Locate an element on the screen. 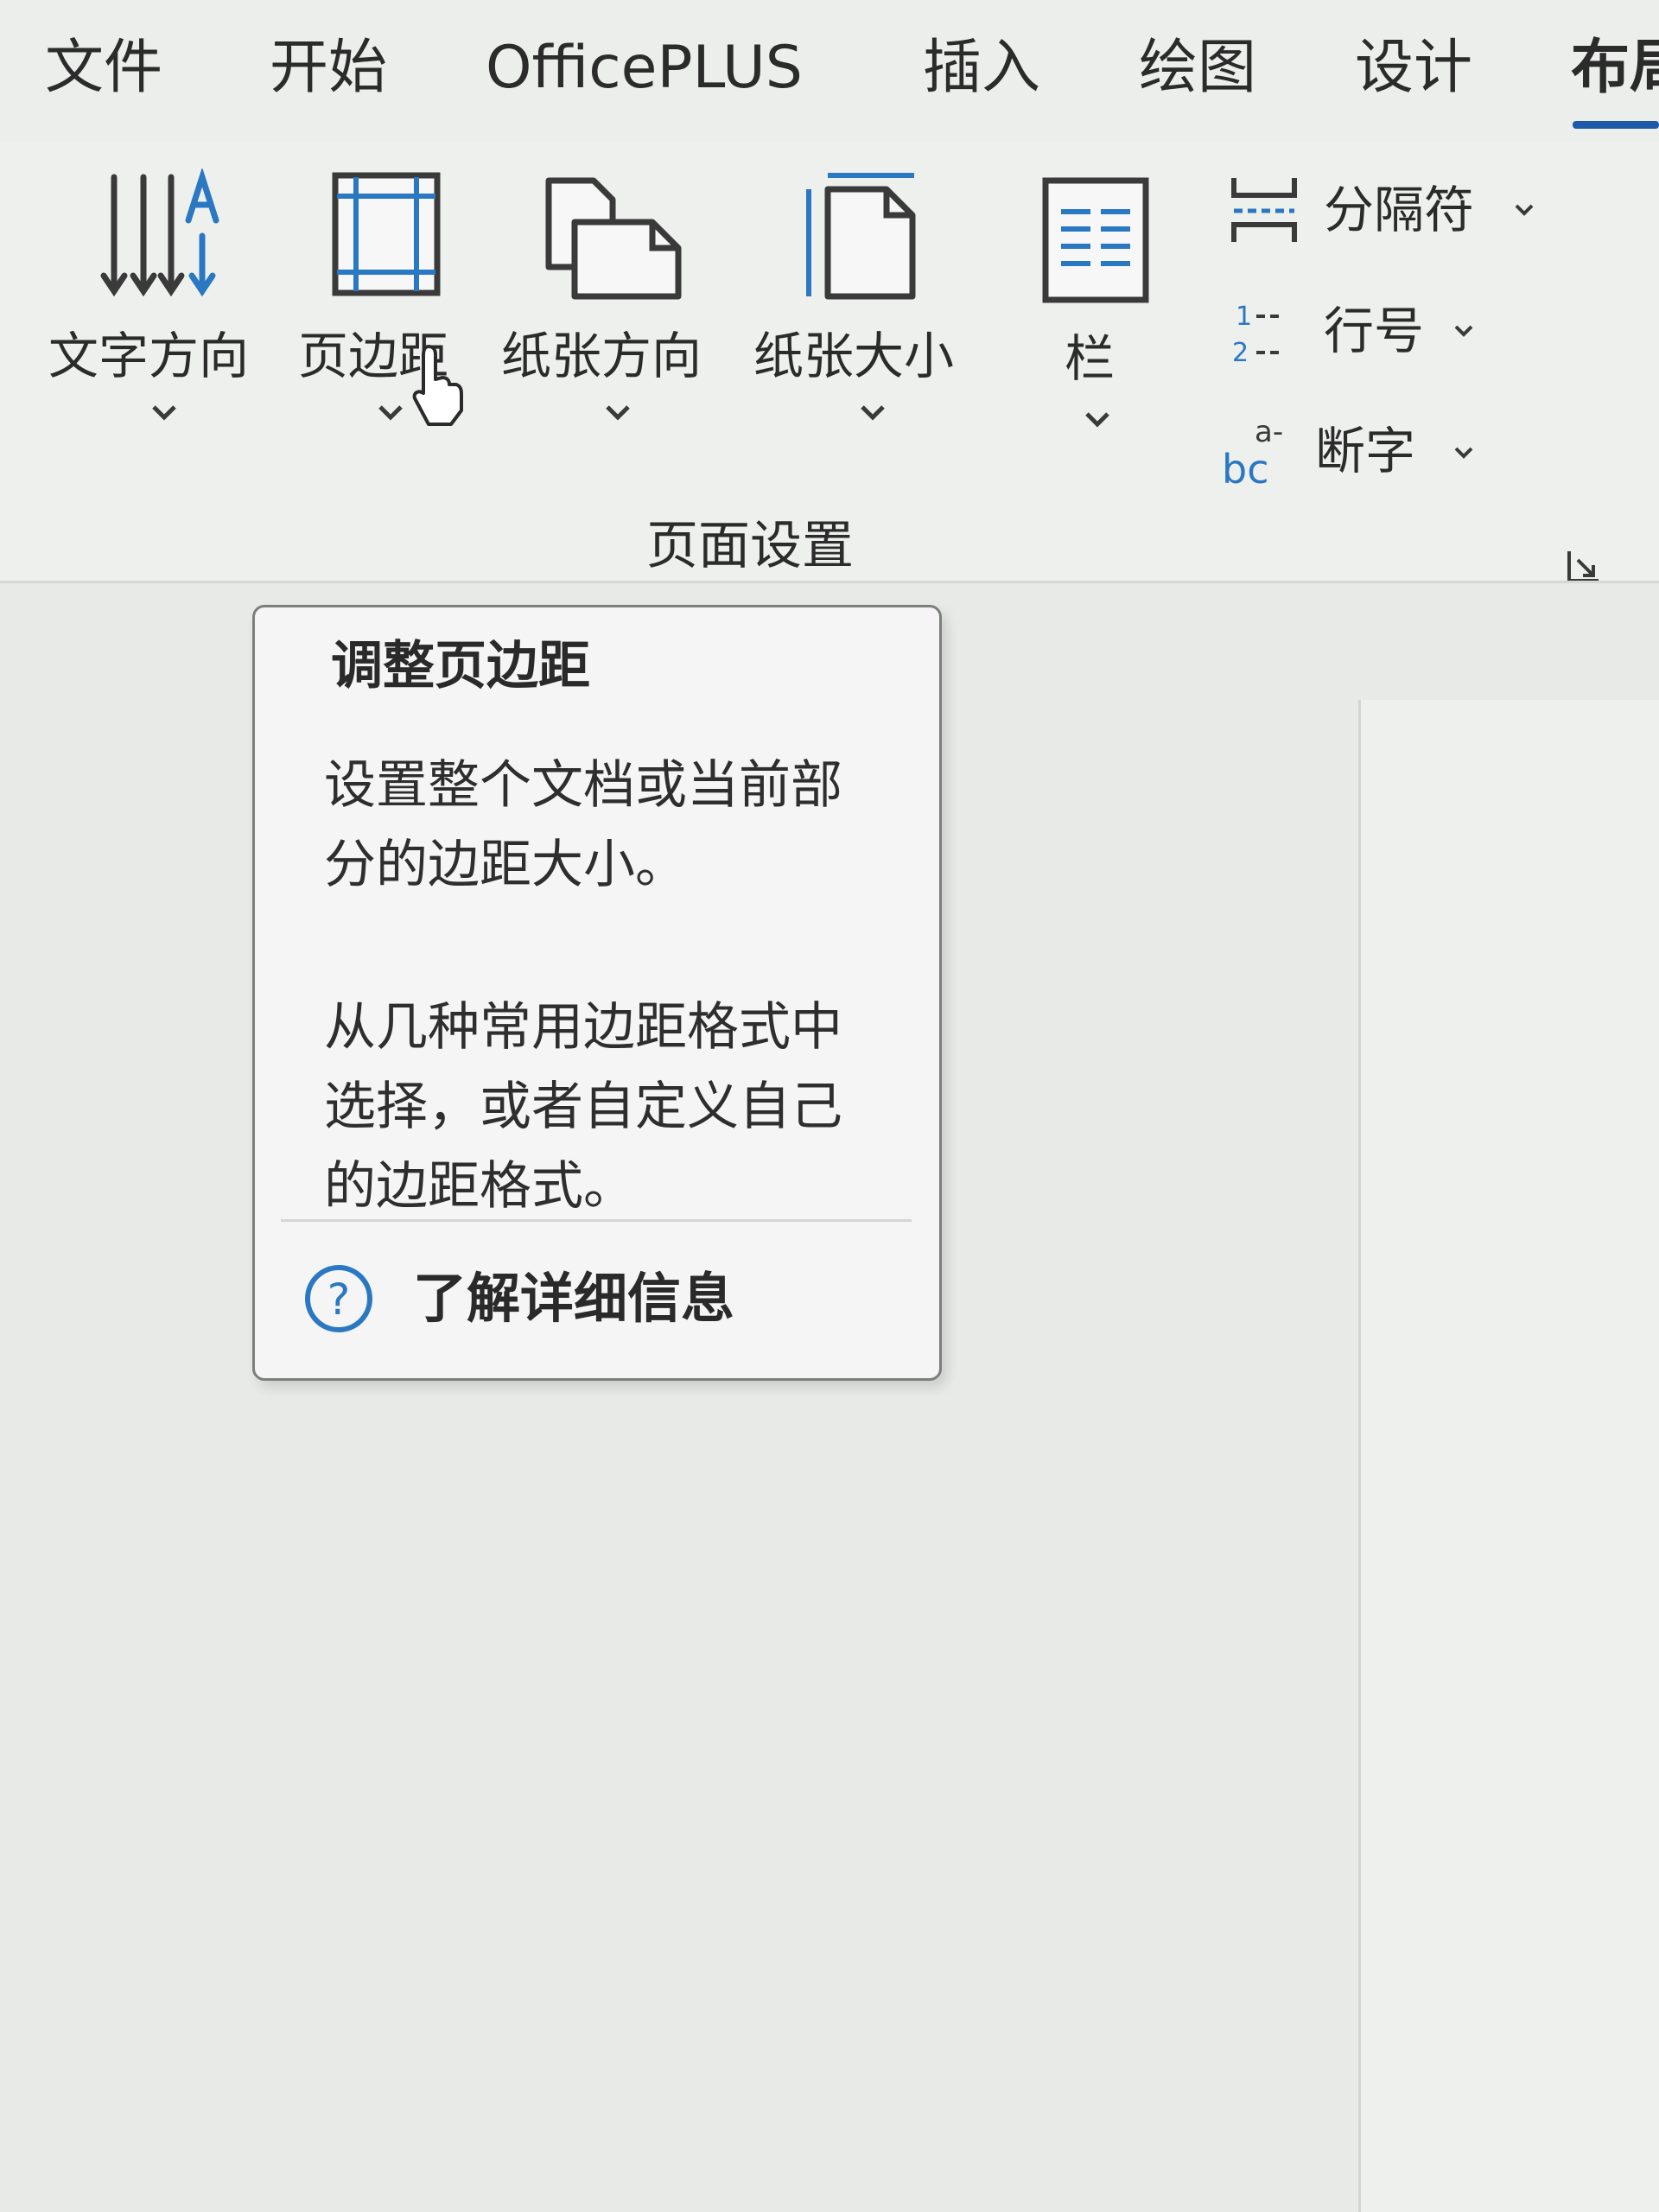 This screenshot has height=2212, width=1659. tab-design: 设计 is located at coordinates (1413, 68).